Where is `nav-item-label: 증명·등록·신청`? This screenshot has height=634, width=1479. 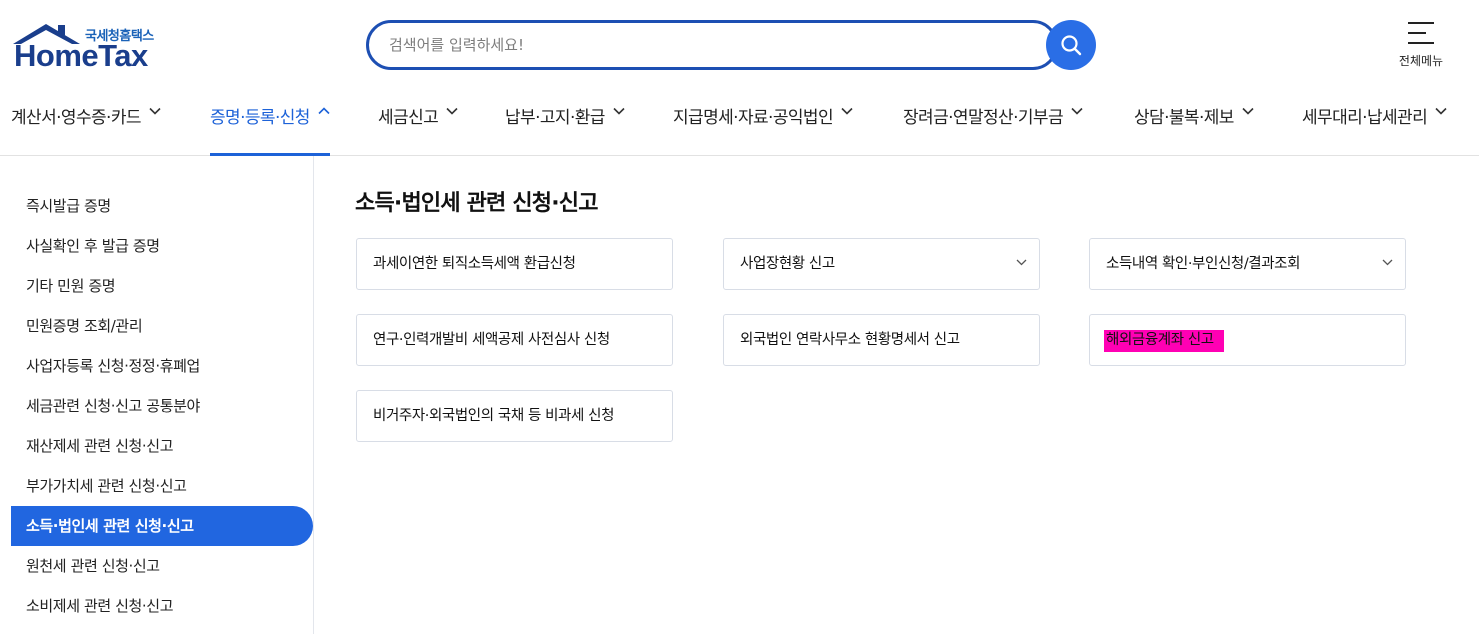 nav-item-label: 증명·등록·신청 is located at coordinates (260, 118).